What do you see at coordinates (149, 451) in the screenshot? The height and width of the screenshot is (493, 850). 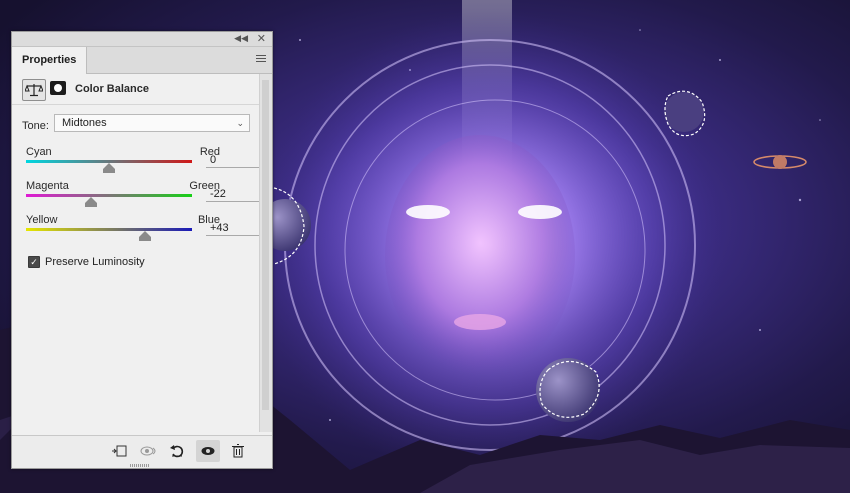 I see `view-previous-state-icon` at bounding box center [149, 451].